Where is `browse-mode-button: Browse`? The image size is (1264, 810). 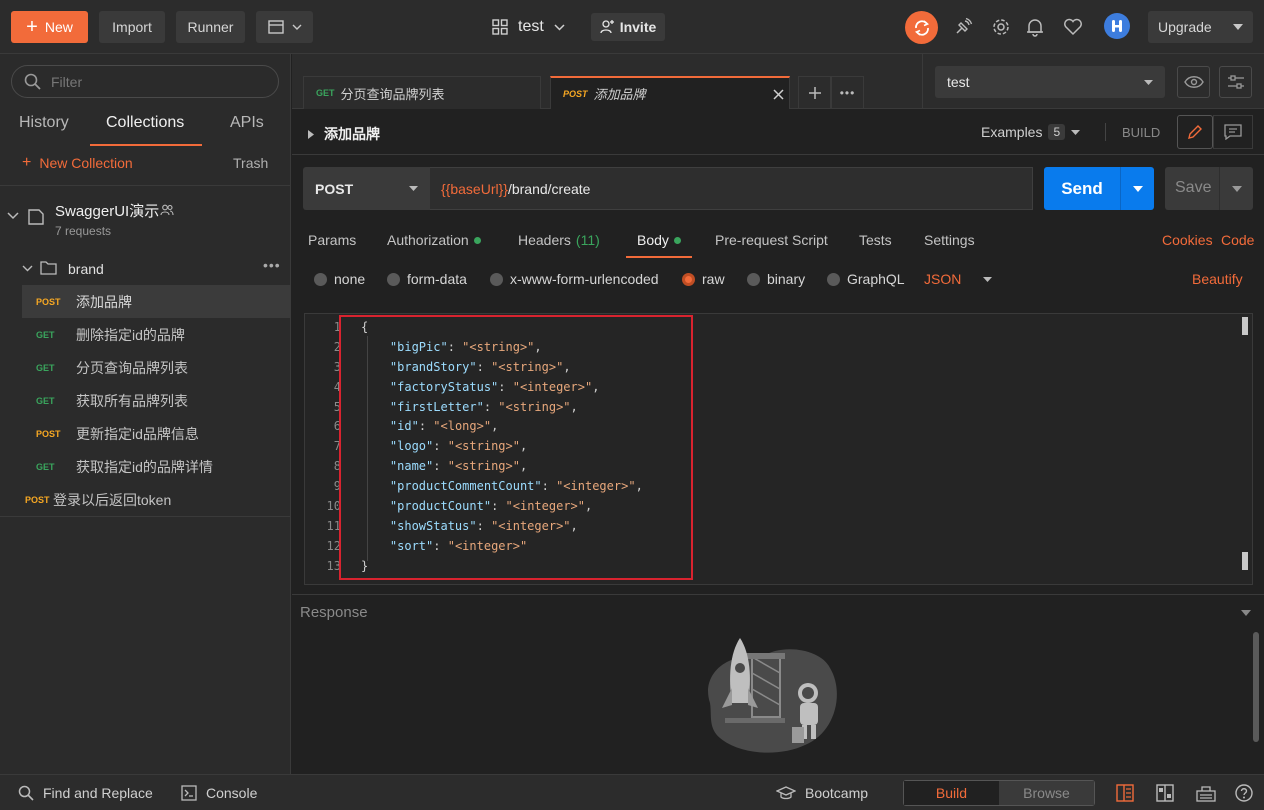 browse-mode-button: Browse is located at coordinates (1046, 793).